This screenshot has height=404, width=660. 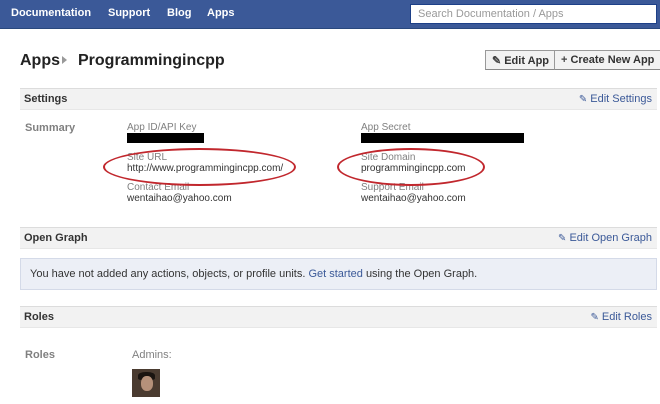 I want to click on support-email-value: wentaihao@yahoo.com, so click(x=413, y=198).